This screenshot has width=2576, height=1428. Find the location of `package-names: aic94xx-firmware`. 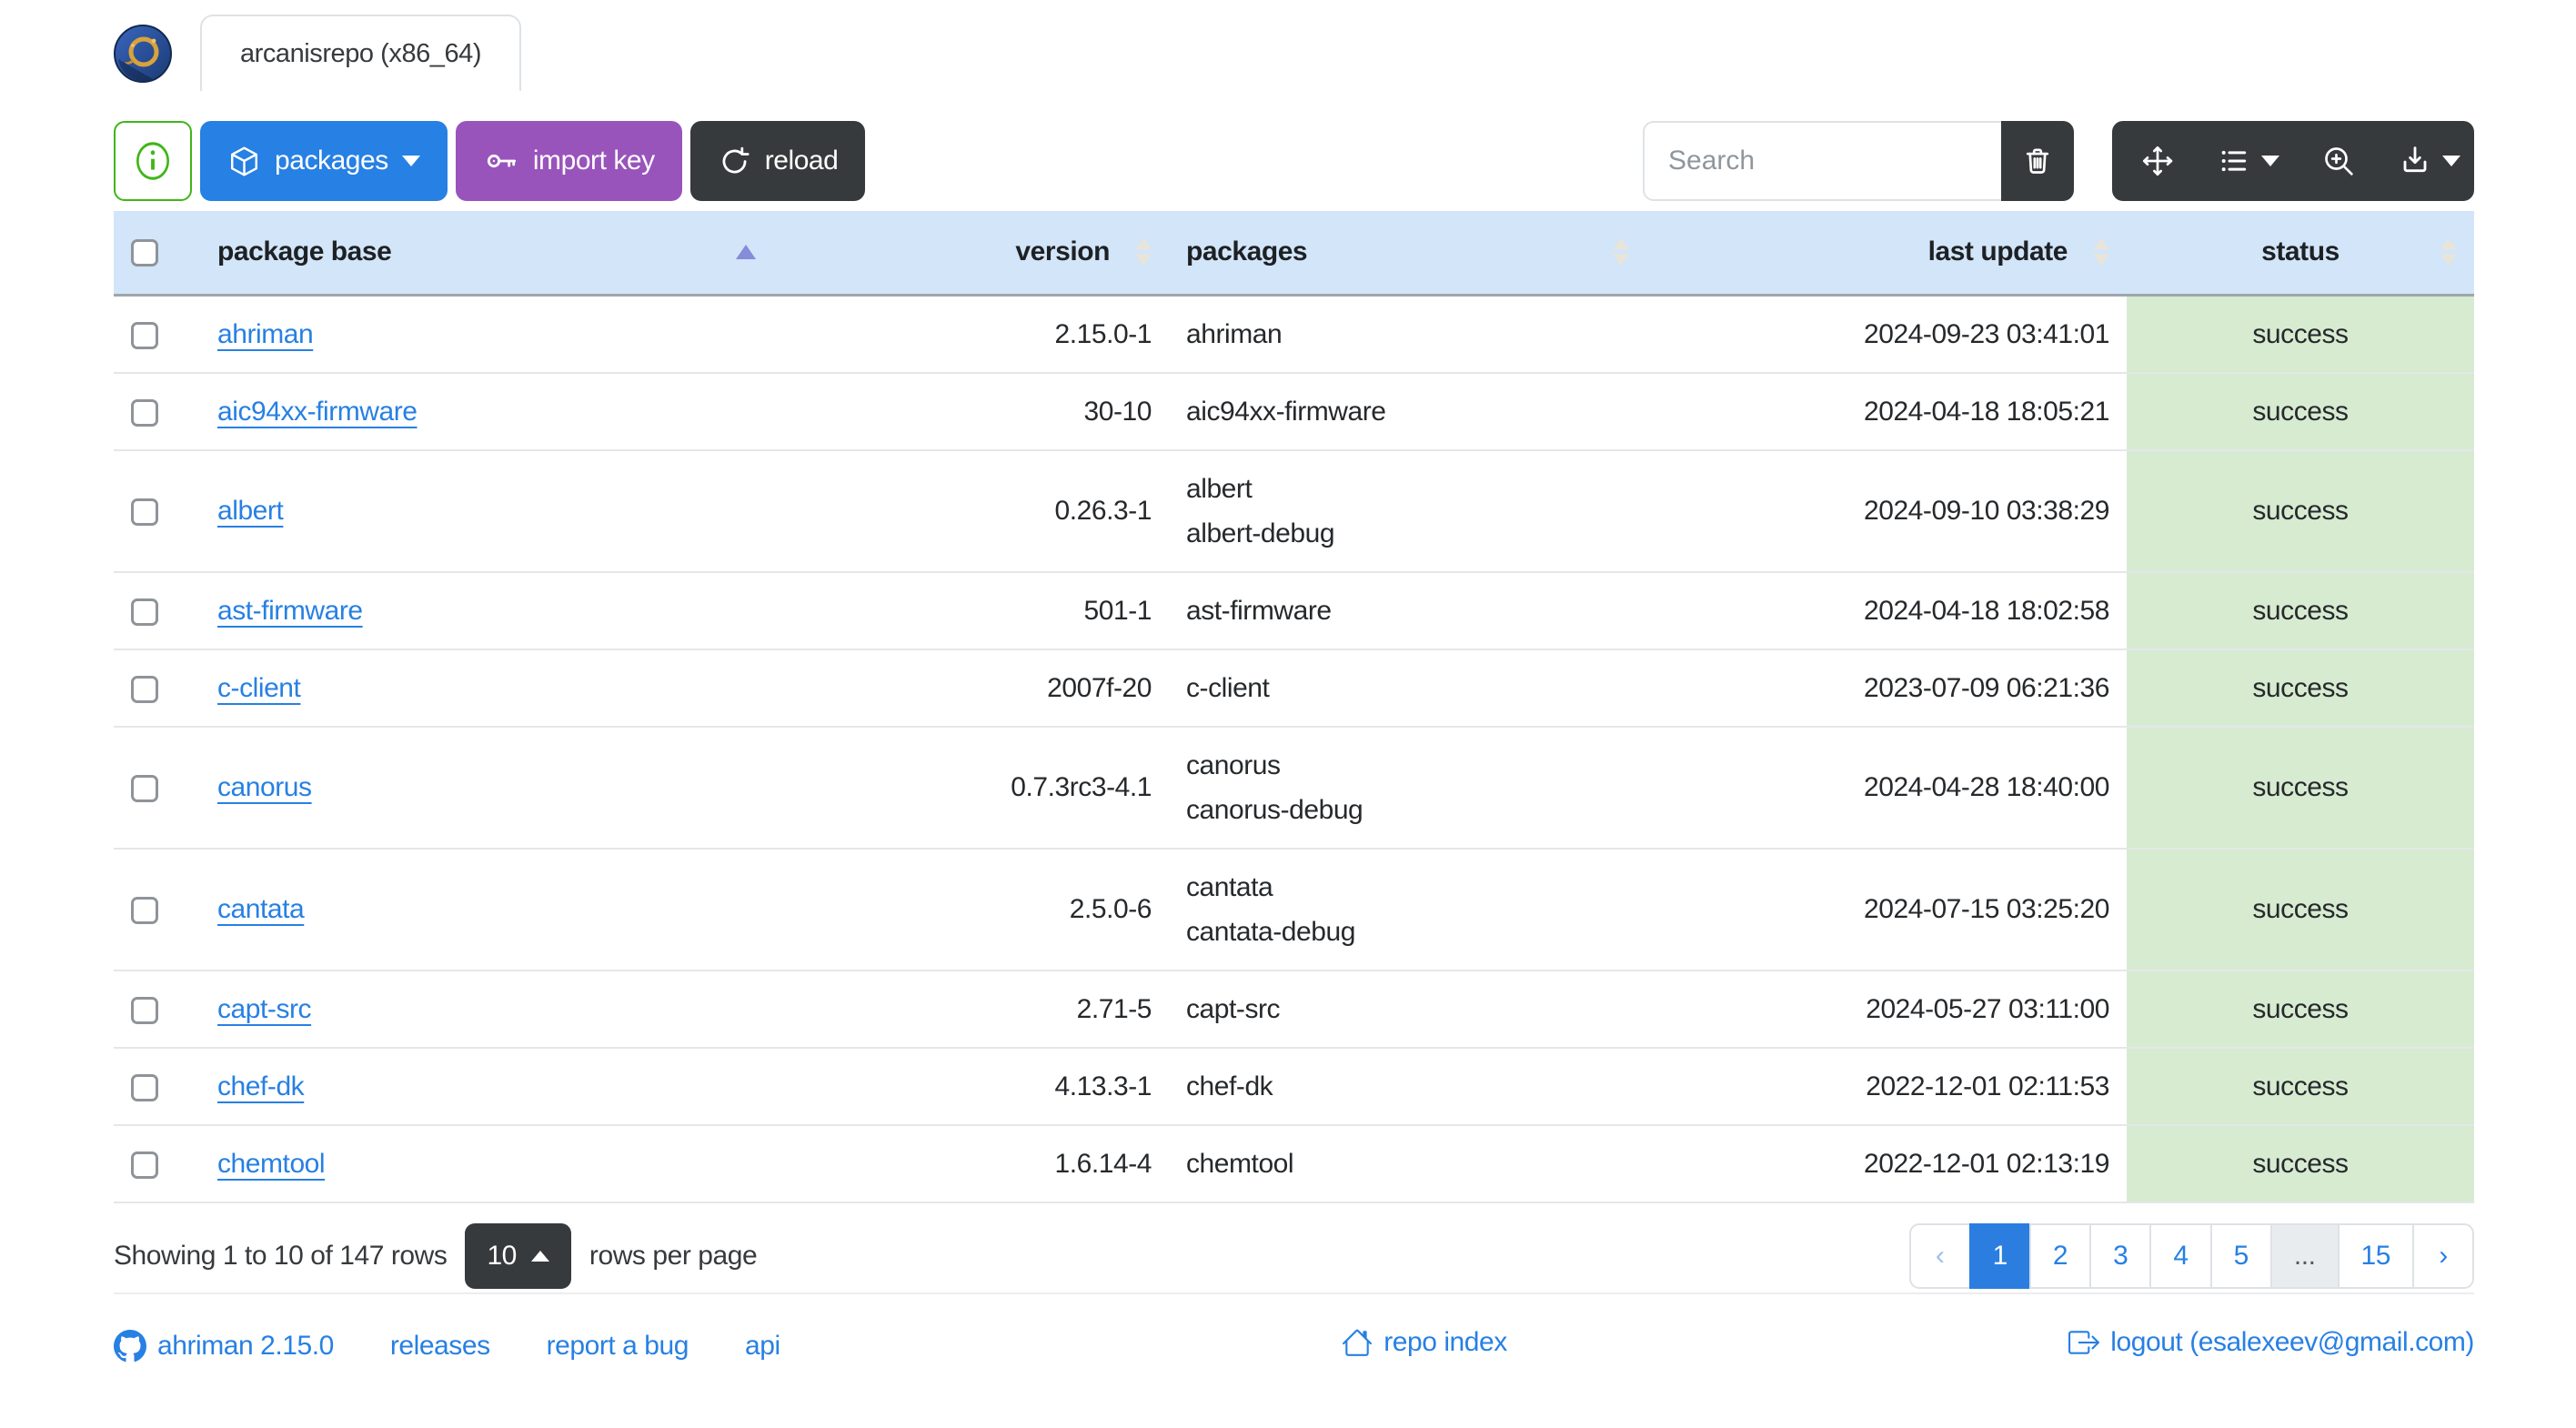

package-names: aic94xx-firmware is located at coordinates (1407, 412).